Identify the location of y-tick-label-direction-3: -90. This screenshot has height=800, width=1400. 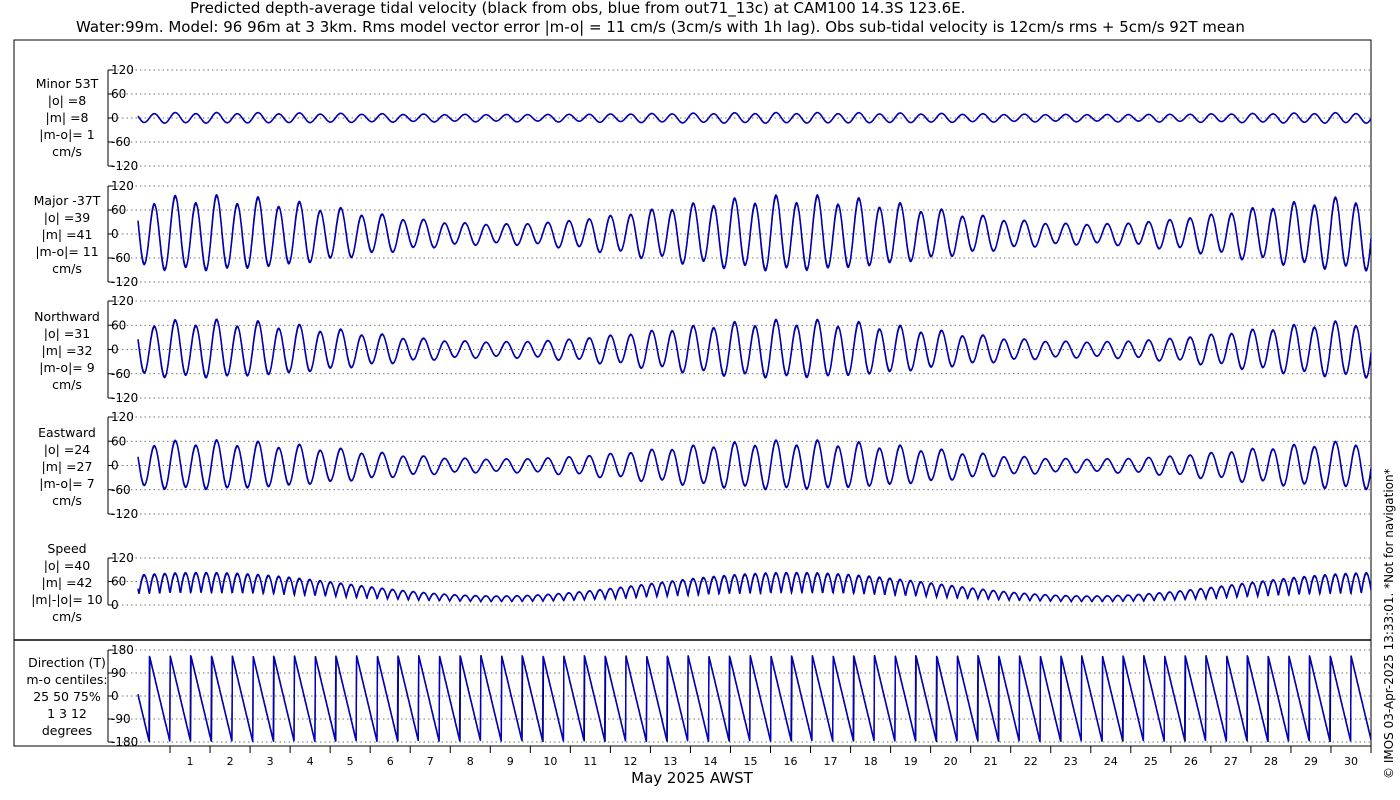
(121, 719).